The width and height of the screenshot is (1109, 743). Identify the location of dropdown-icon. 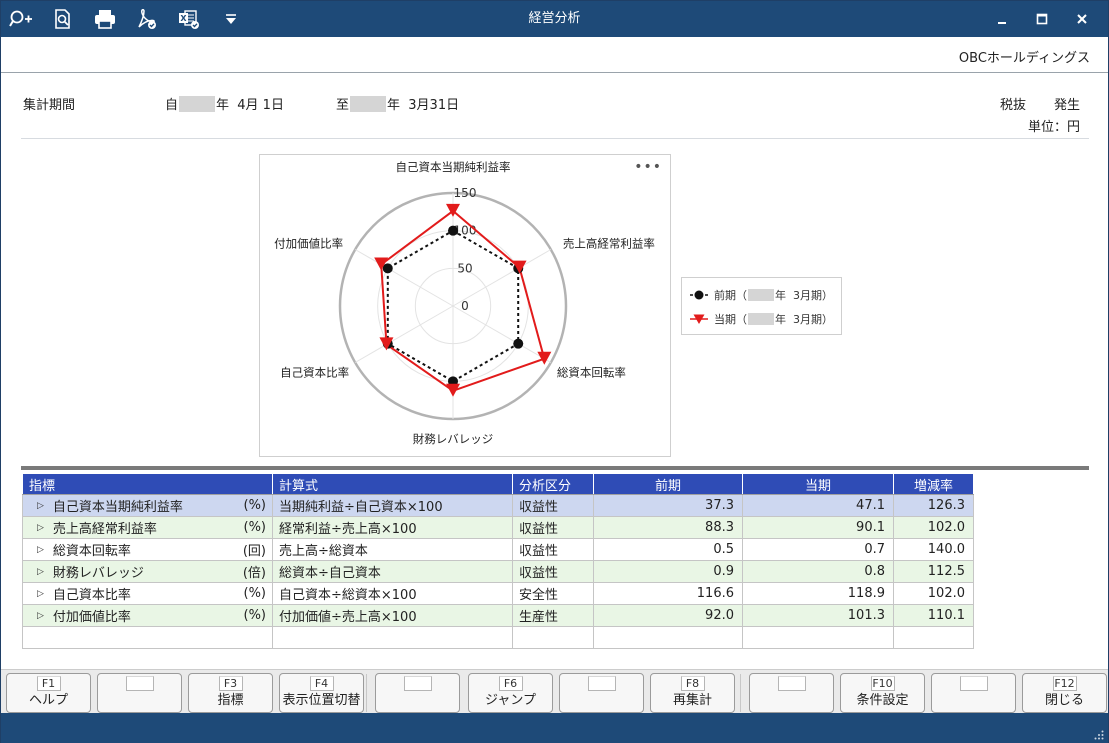
(231, 19).